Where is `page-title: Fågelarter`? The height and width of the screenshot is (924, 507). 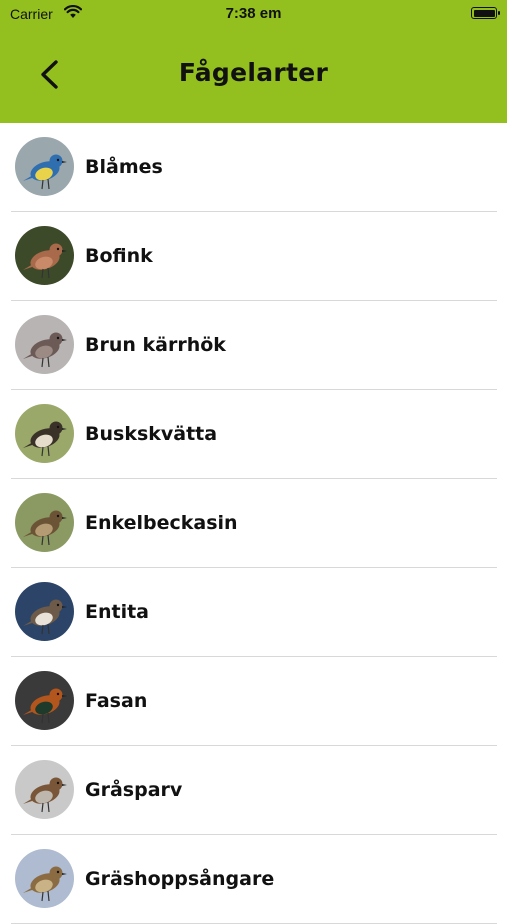
page-title: Fågelarter is located at coordinates (253, 72).